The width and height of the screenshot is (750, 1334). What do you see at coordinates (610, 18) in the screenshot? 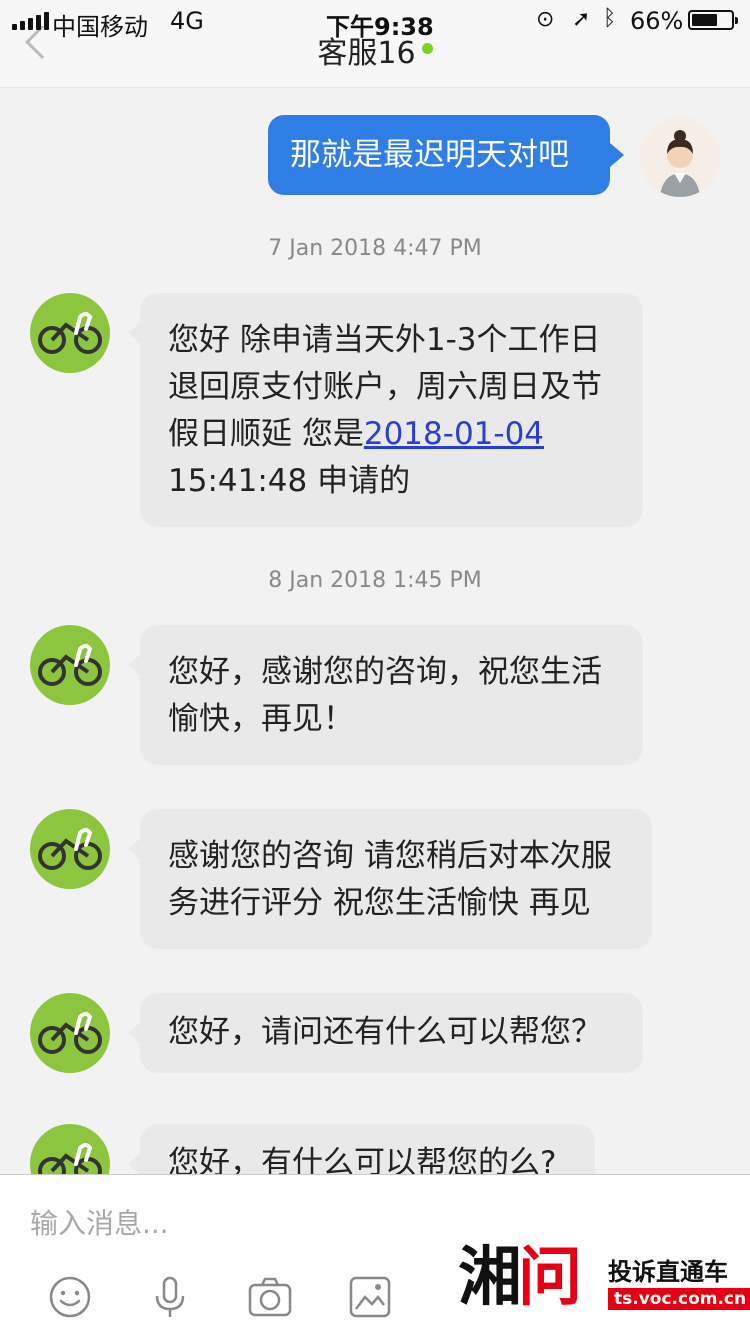
I see `bluetooth-icon: ᛒ` at bounding box center [610, 18].